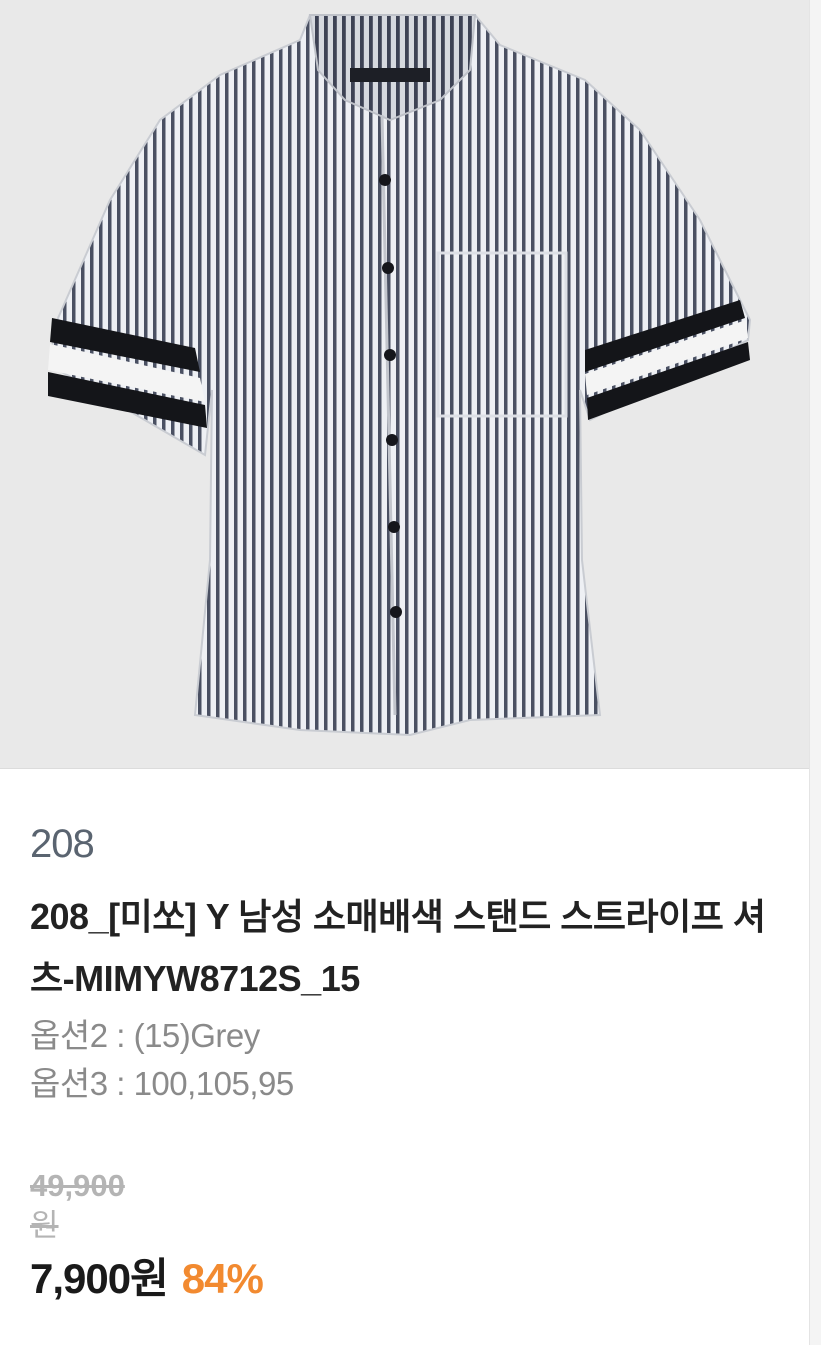 The image size is (821, 1345). I want to click on original-price: 49,900 원, so click(105, 1206).